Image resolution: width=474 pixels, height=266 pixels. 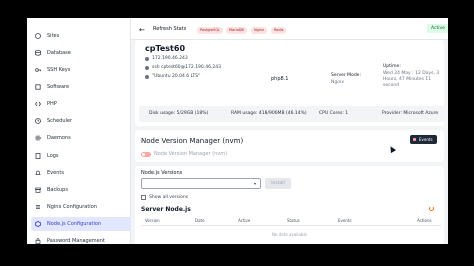 What do you see at coordinates (162, 173) in the screenshot?
I see `node-versions-label: Node.js Versions` at bounding box center [162, 173].